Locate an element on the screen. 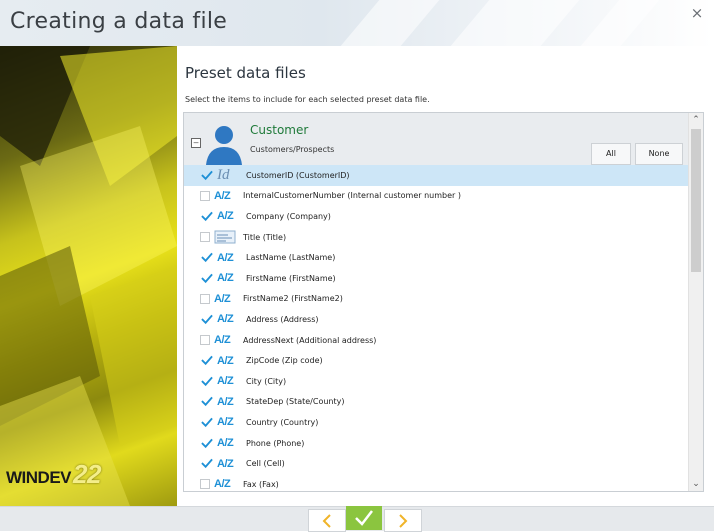 This screenshot has height=532, width=714. logo-version: 22 is located at coordinates (87, 474).